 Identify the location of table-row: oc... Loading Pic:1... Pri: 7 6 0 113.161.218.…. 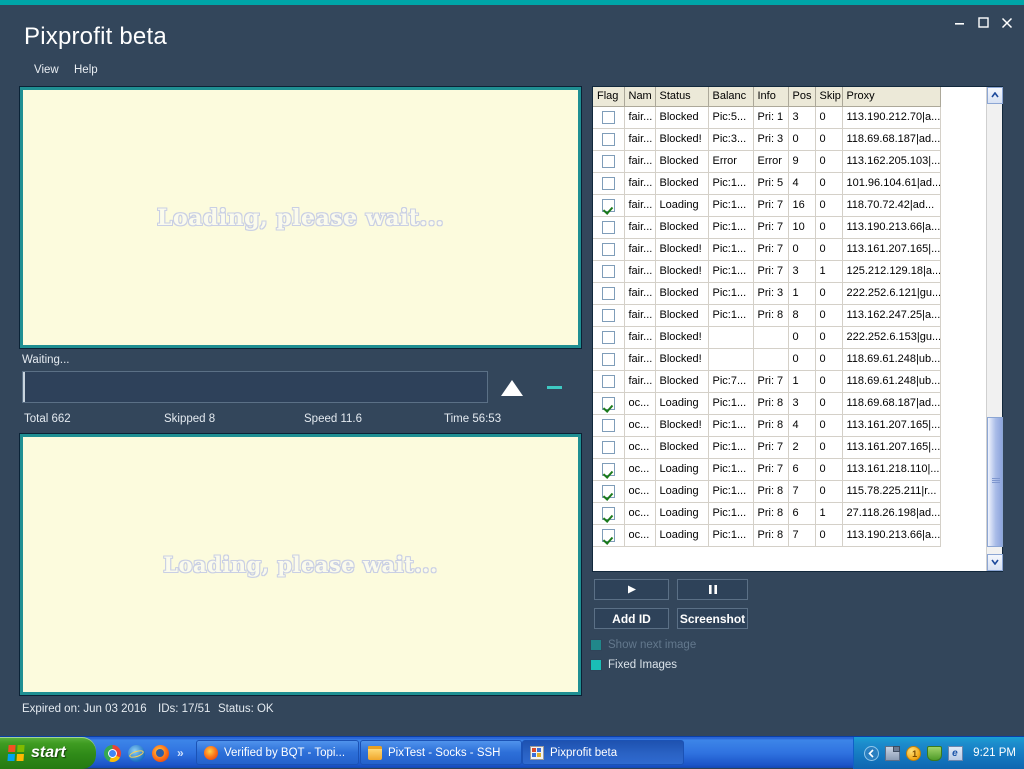
(767, 469).